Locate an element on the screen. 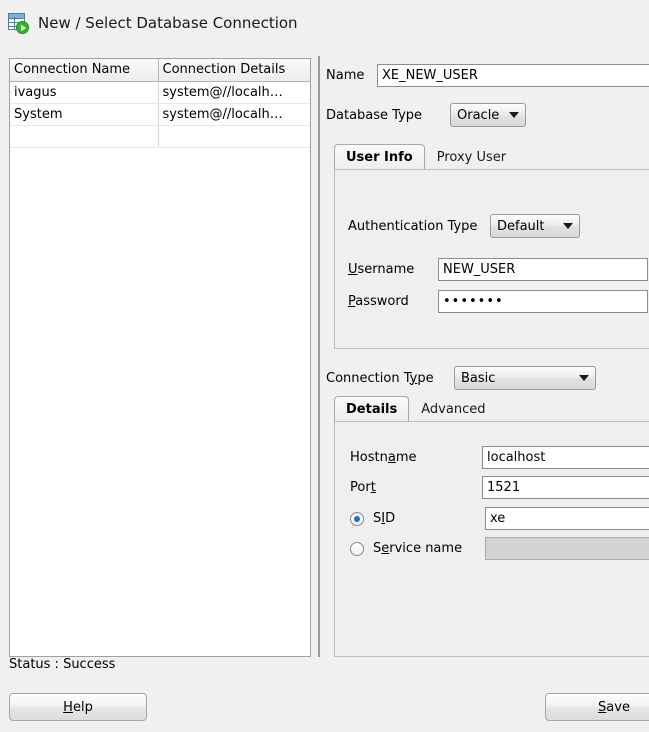 The image size is (649, 732). table-header-row: Connection Name Connection Details is located at coordinates (160, 70).